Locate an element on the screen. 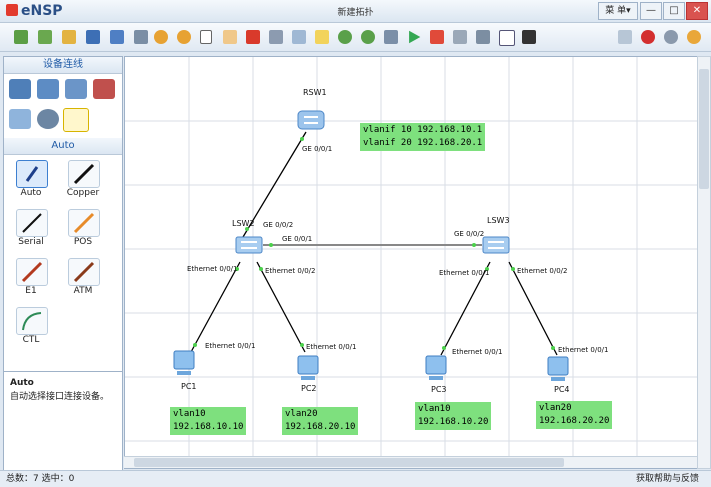  screenshot-icon is located at coordinates (529, 37).